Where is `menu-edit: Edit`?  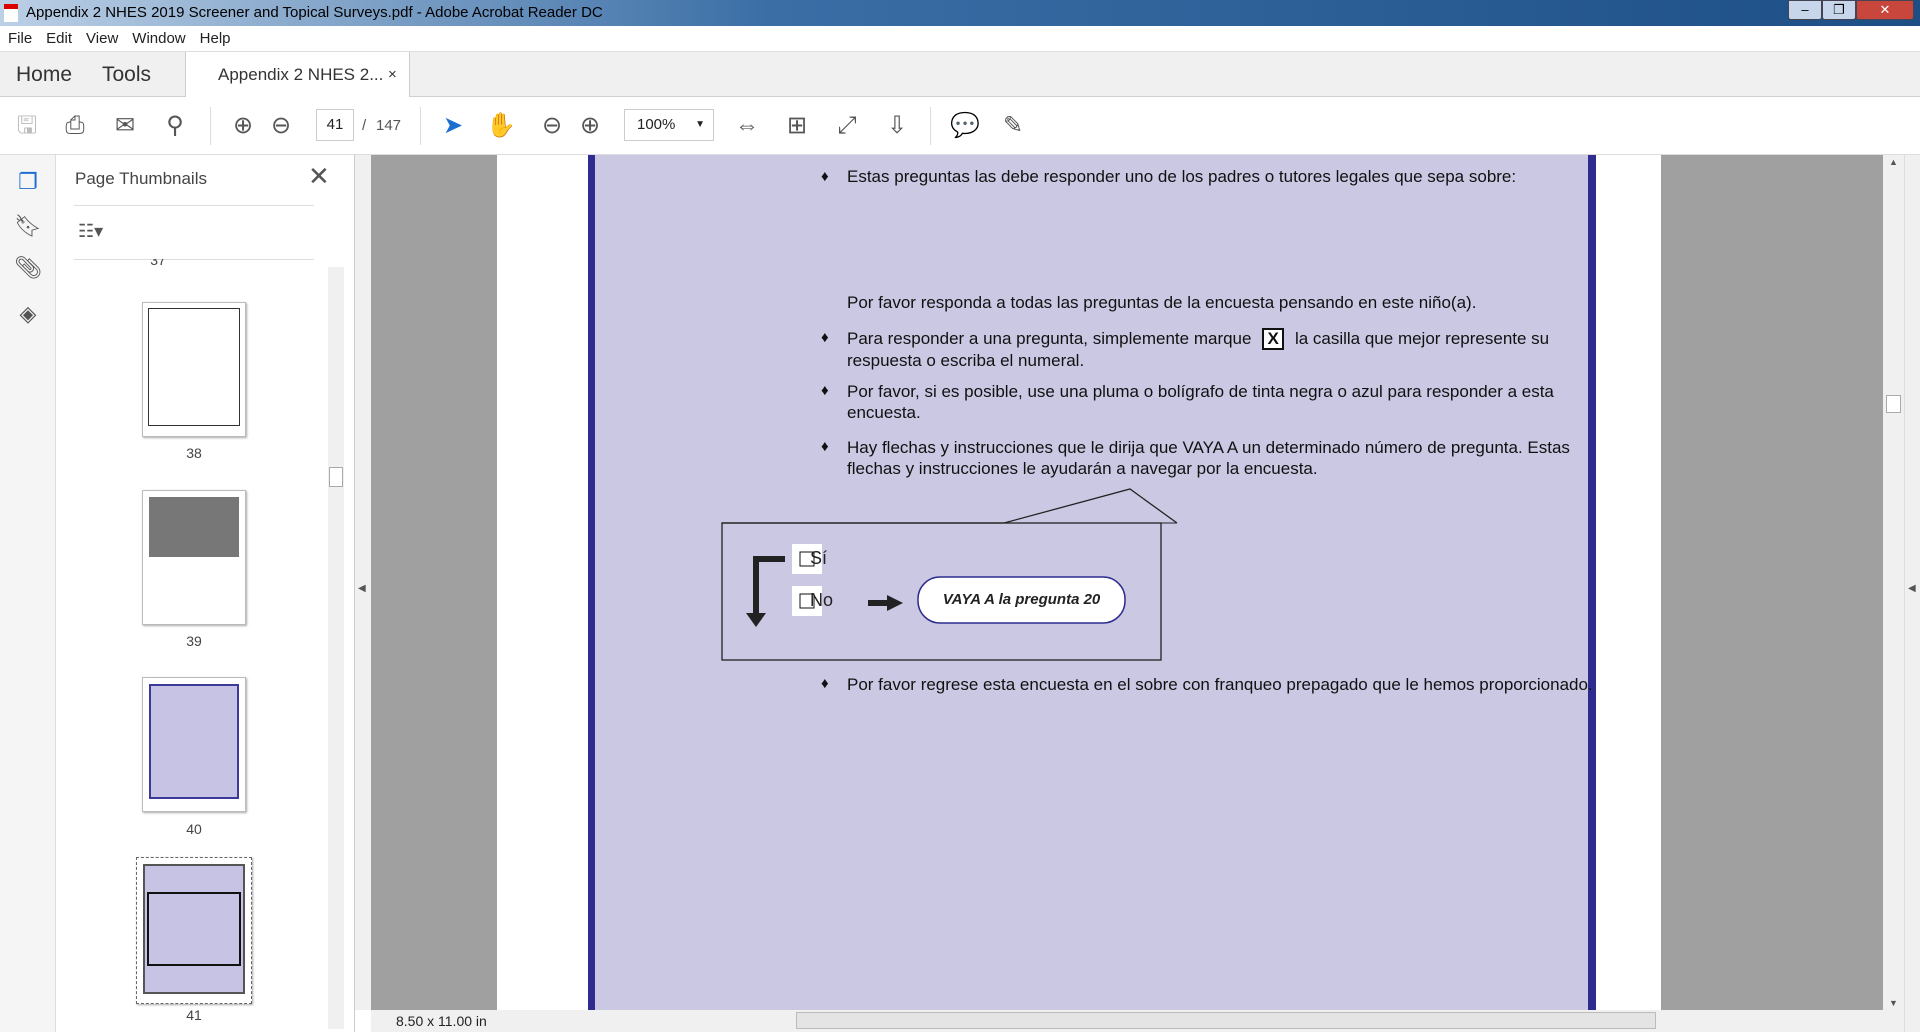
menu-edit: Edit is located at coordinates (59, 38).